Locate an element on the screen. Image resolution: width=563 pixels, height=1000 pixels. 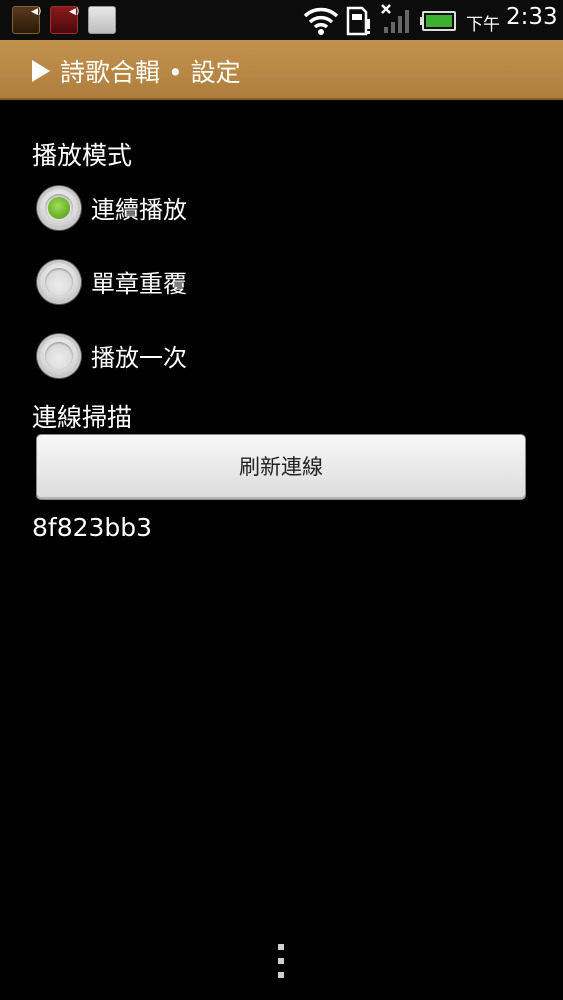
radio-repeat-chapter: 單章重覆 is located at coordinates (187, 283).